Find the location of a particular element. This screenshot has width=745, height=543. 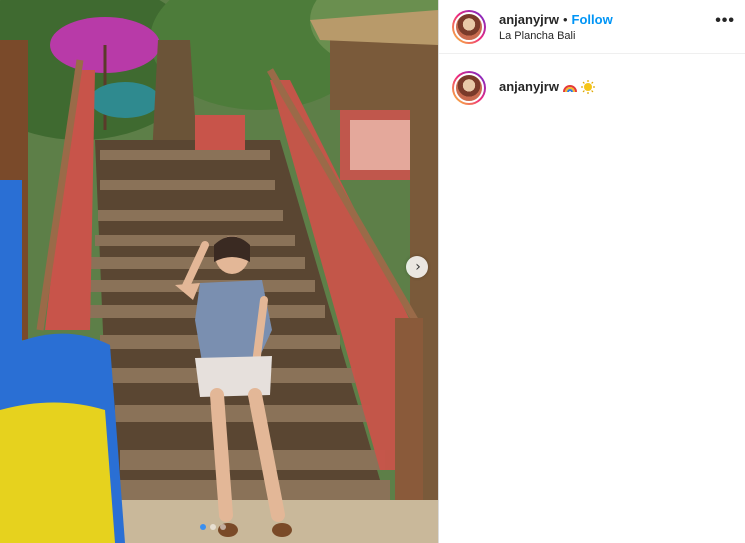

chevron-right-icon: › is located at coordinates (418, 267).